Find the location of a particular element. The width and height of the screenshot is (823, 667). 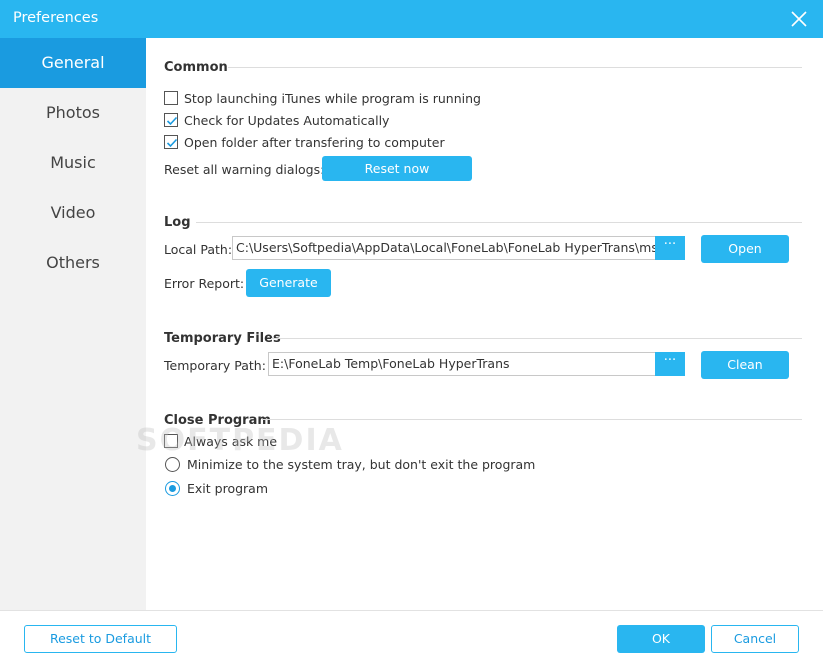

reset-to-default-button: Reset to Default is located at coordinates (100, 639).